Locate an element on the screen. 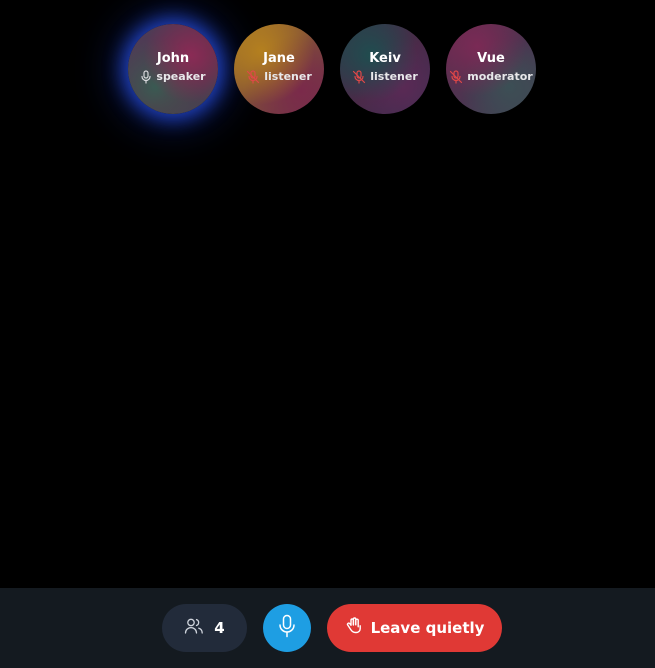 This screenshot has height=668, width=655. participant-jane: Jane listener is located at coordinates (279, 69).